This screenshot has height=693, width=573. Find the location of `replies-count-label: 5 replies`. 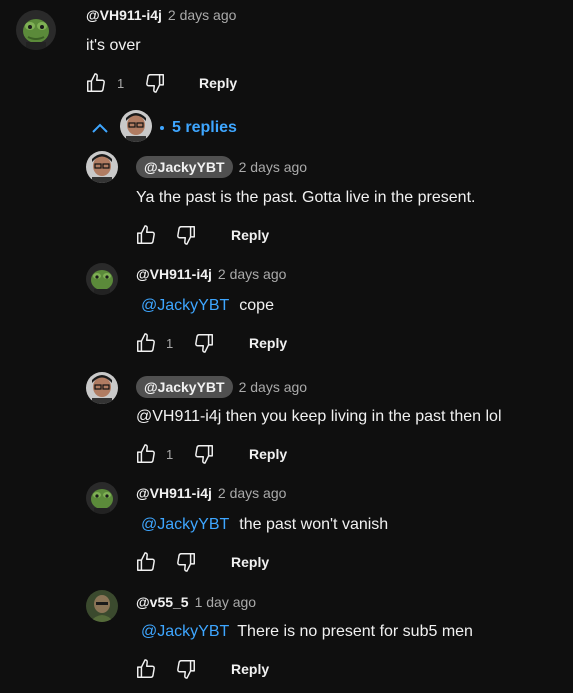

replies-count-label: 5 replies is located at coordinates (204, 128).